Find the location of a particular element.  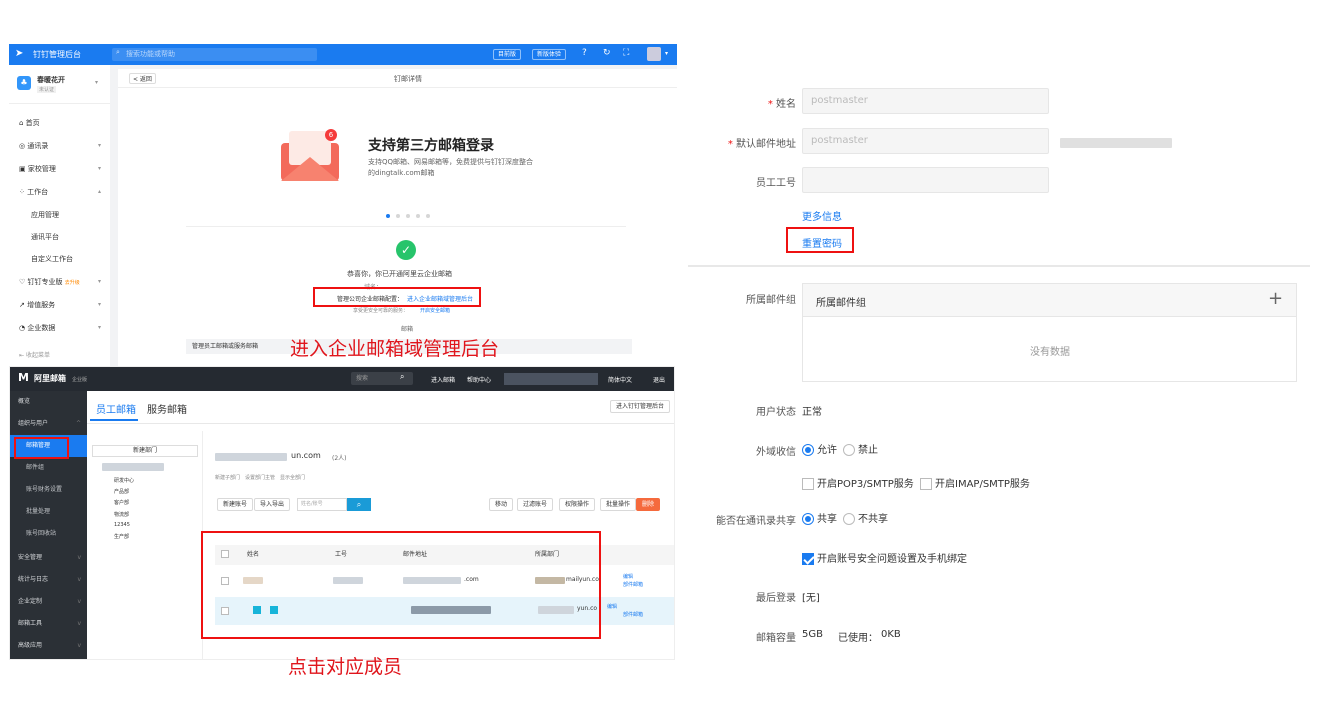

tree-item: 物流部 is located at coordinates (121, 514).